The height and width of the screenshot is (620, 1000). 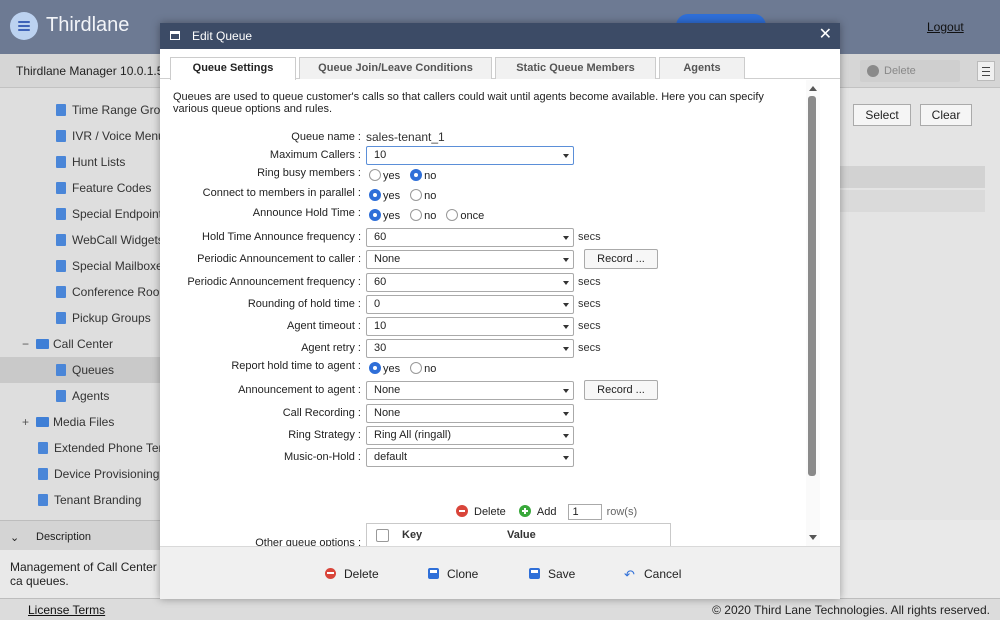 I want to click on call-recording-select: None, so click(x=470, y=413).